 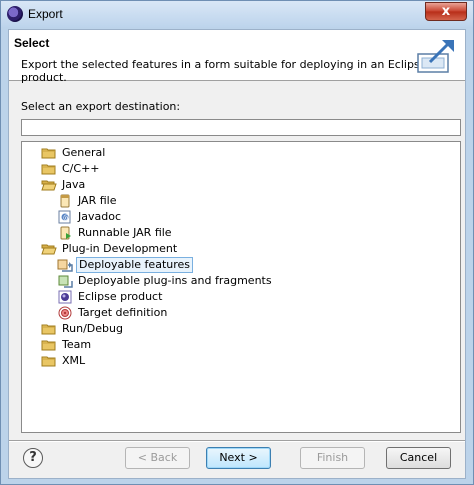 I want to click on tree-item-label: General, so click(x=84, y=152).